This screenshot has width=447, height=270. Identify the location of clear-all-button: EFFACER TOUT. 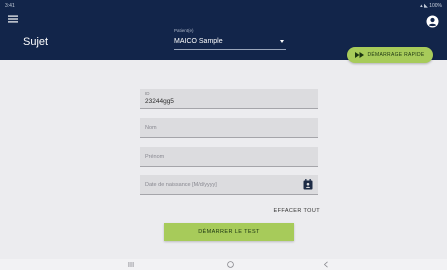
(291, 213).